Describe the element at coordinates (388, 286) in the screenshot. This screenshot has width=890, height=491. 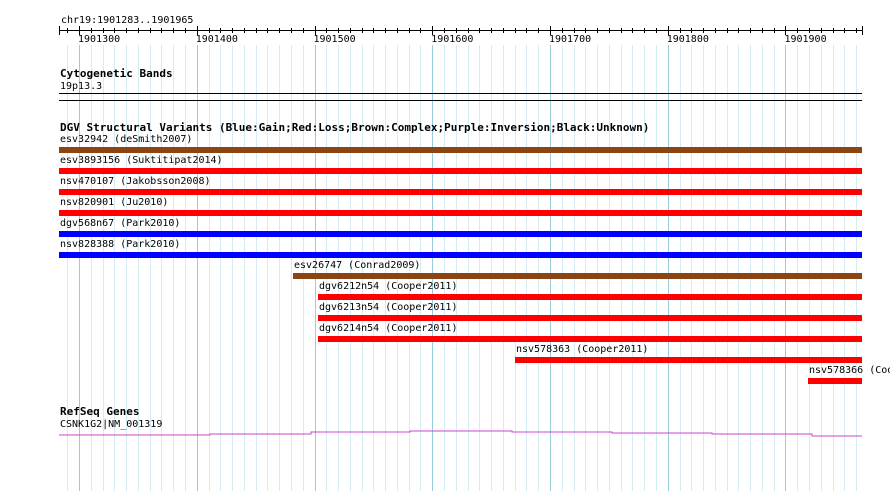
I see `variant-label: dgv6212n54 (Cooper2011)` at that location.